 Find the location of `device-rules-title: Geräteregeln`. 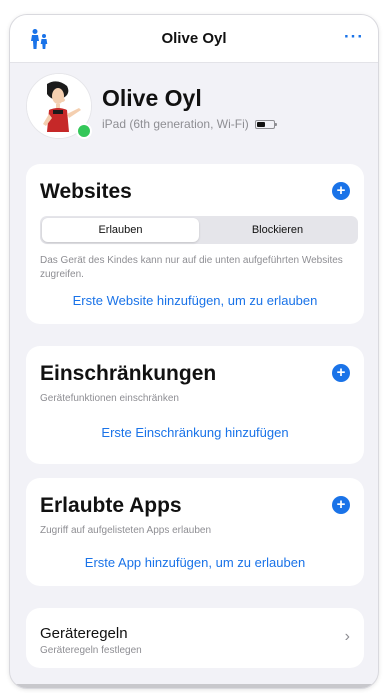

device-rules-title: Geräteregeln is located at coordinates (84, 633).